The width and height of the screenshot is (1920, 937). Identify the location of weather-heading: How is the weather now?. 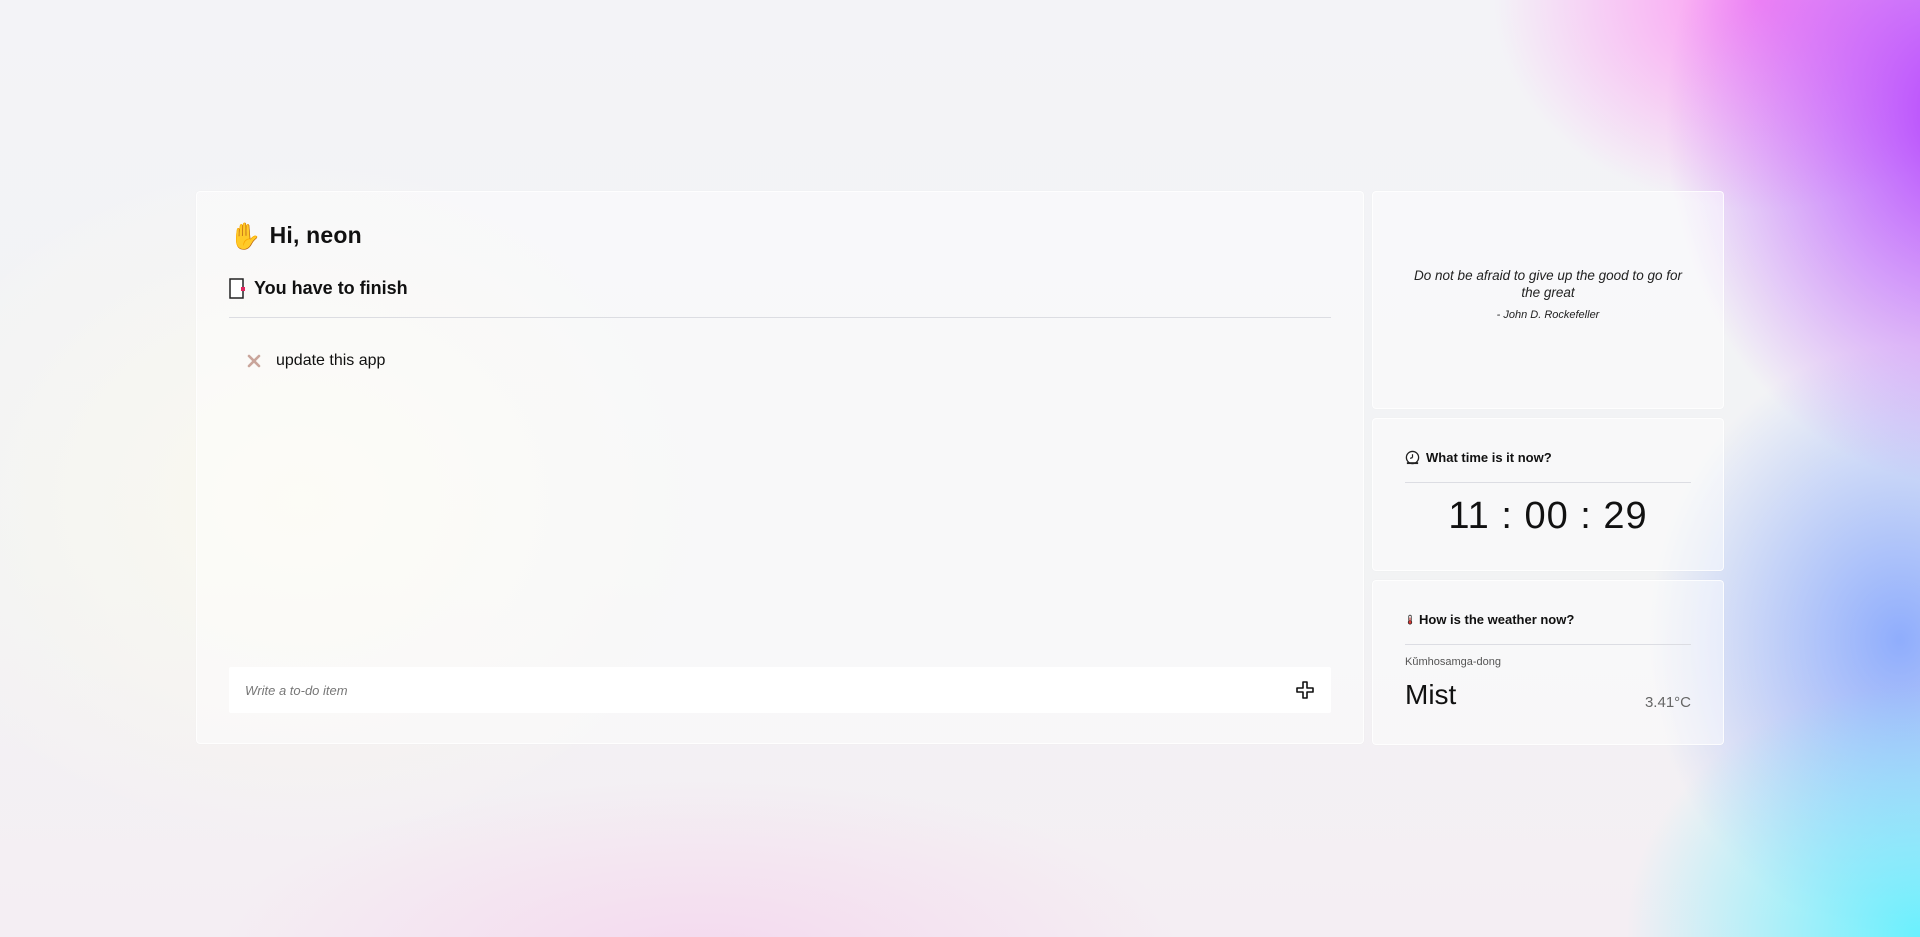
(1489, 619).